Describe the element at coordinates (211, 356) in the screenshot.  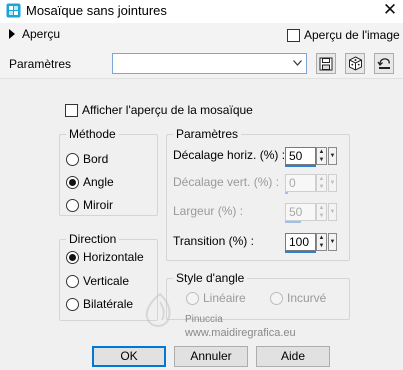
I see `cancel-button: Annuler` at that location.